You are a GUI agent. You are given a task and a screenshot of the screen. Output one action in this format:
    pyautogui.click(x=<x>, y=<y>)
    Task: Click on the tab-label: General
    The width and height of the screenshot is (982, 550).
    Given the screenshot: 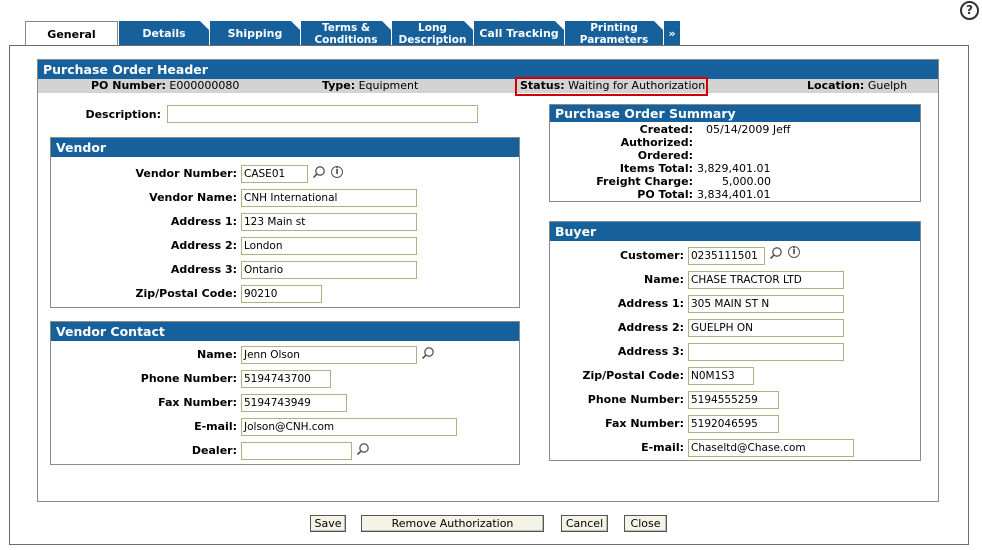 What is the action you would take?
    pyautogui.click(x=71, y=34)
    